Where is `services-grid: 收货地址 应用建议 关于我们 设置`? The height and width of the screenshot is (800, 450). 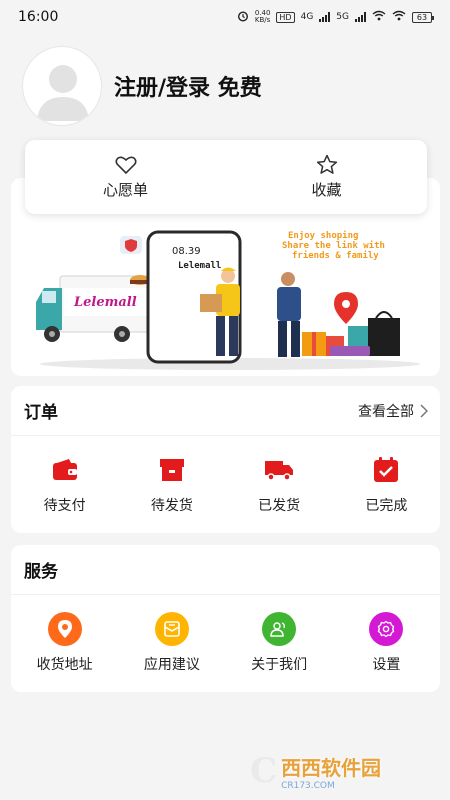
services-grid: 收货地址 应用建议 关于我们 设置 is located at coordinates (225, 643).